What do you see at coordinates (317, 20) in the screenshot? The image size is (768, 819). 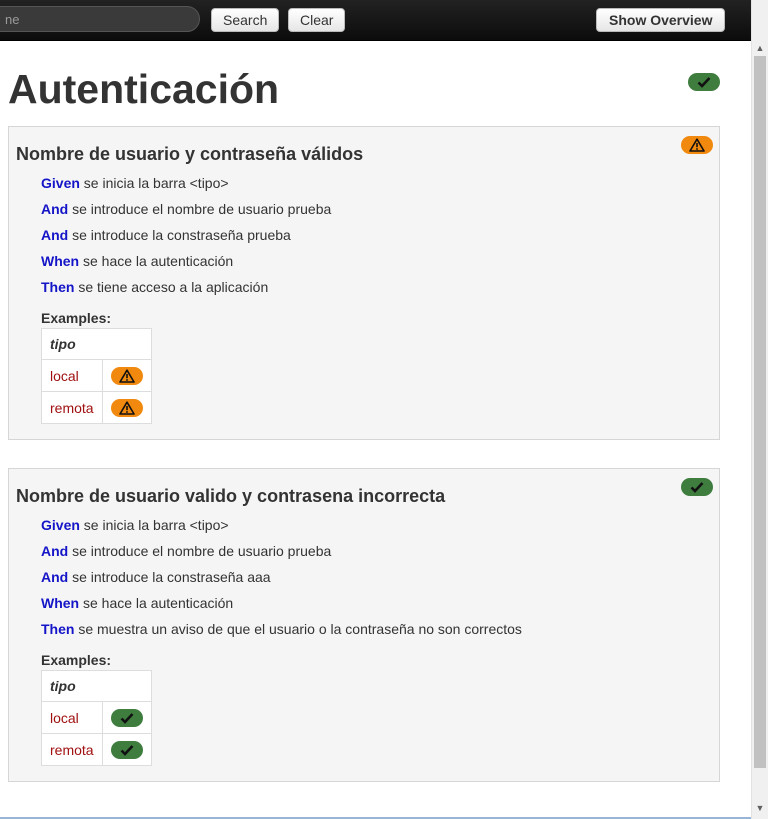 I see `clear-button: Clear` at bounding box center [317, 20].